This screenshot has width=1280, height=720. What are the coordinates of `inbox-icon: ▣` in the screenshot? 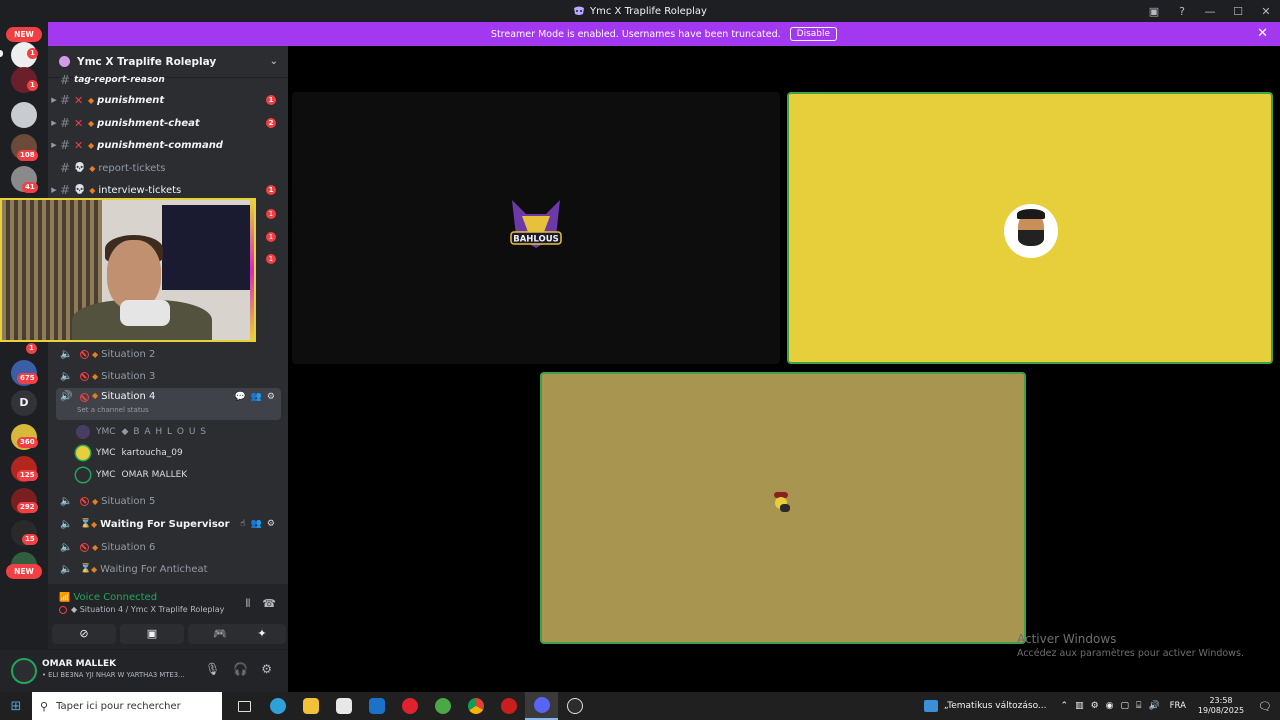 It's located at (1154, 11).